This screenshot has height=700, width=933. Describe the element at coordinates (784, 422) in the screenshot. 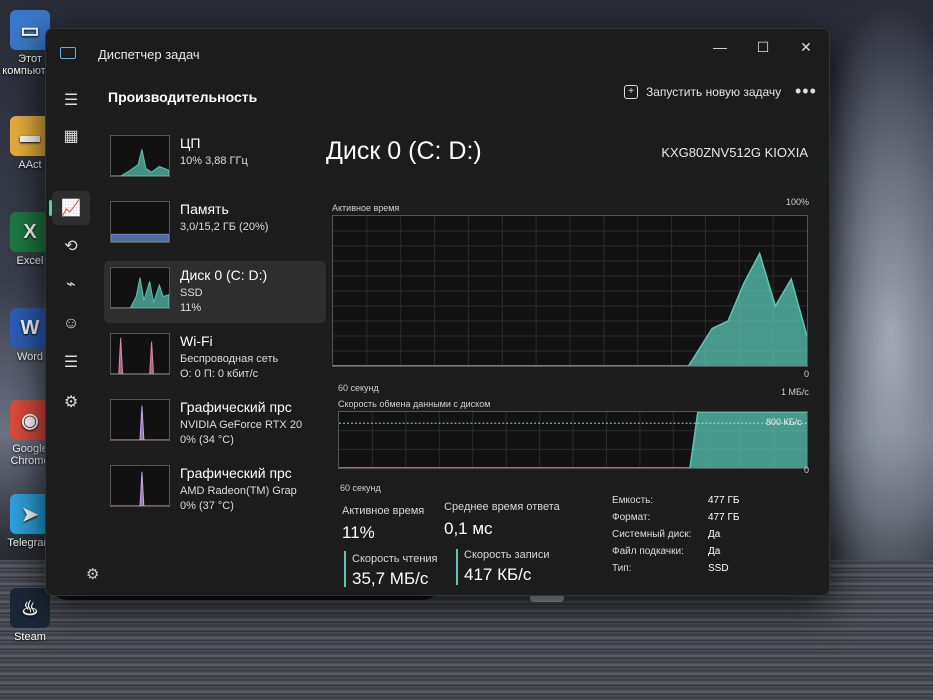

I see `transfer-mark-label: 800 КБ/с` at that location.